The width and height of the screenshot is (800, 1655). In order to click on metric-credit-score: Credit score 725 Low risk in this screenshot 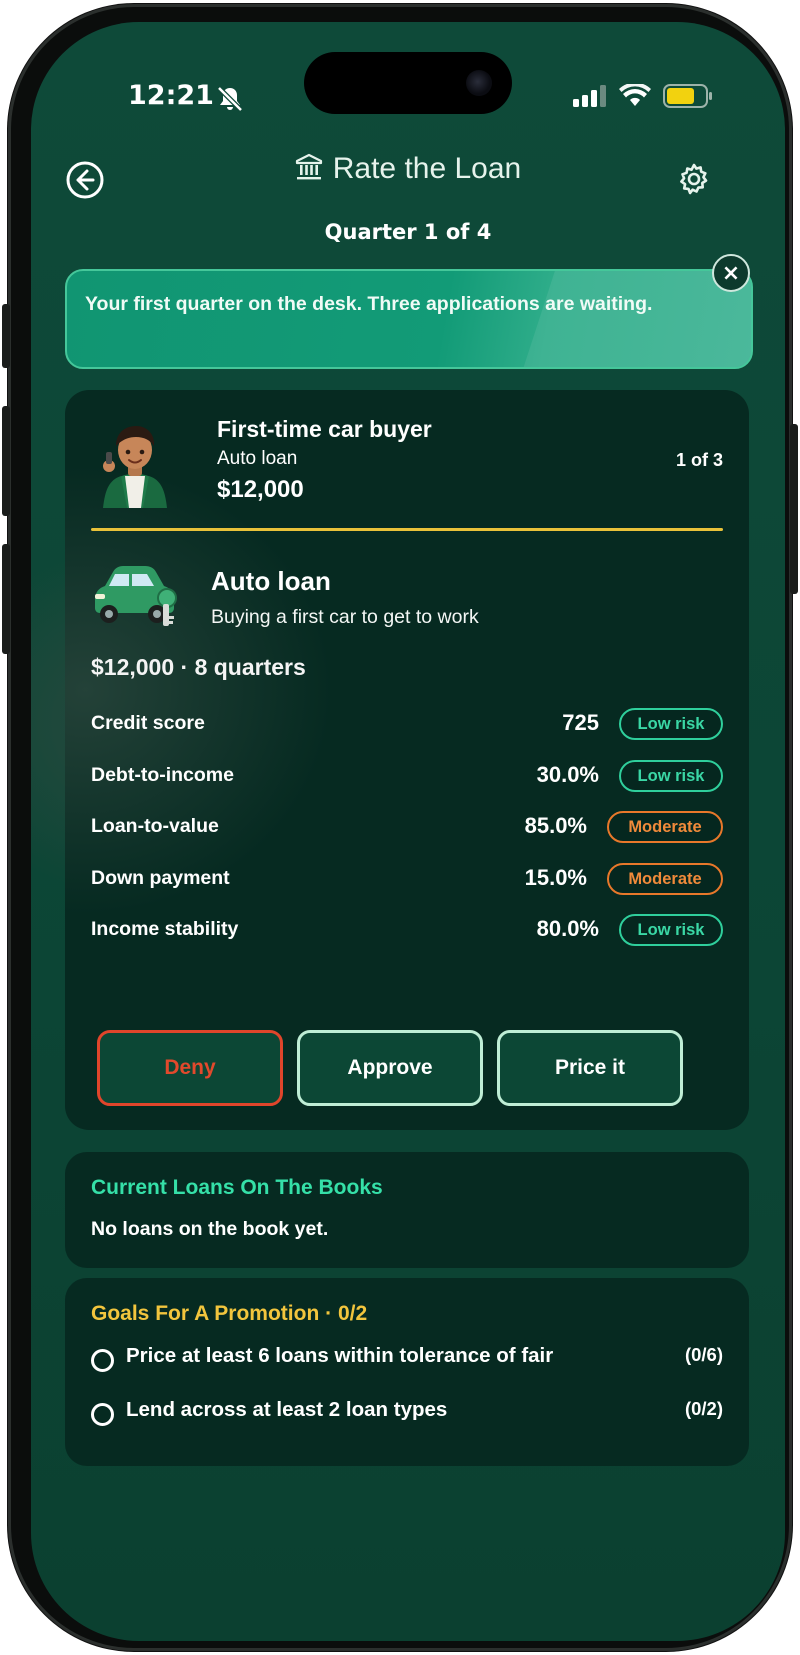, I will do `click(407, 725)`.